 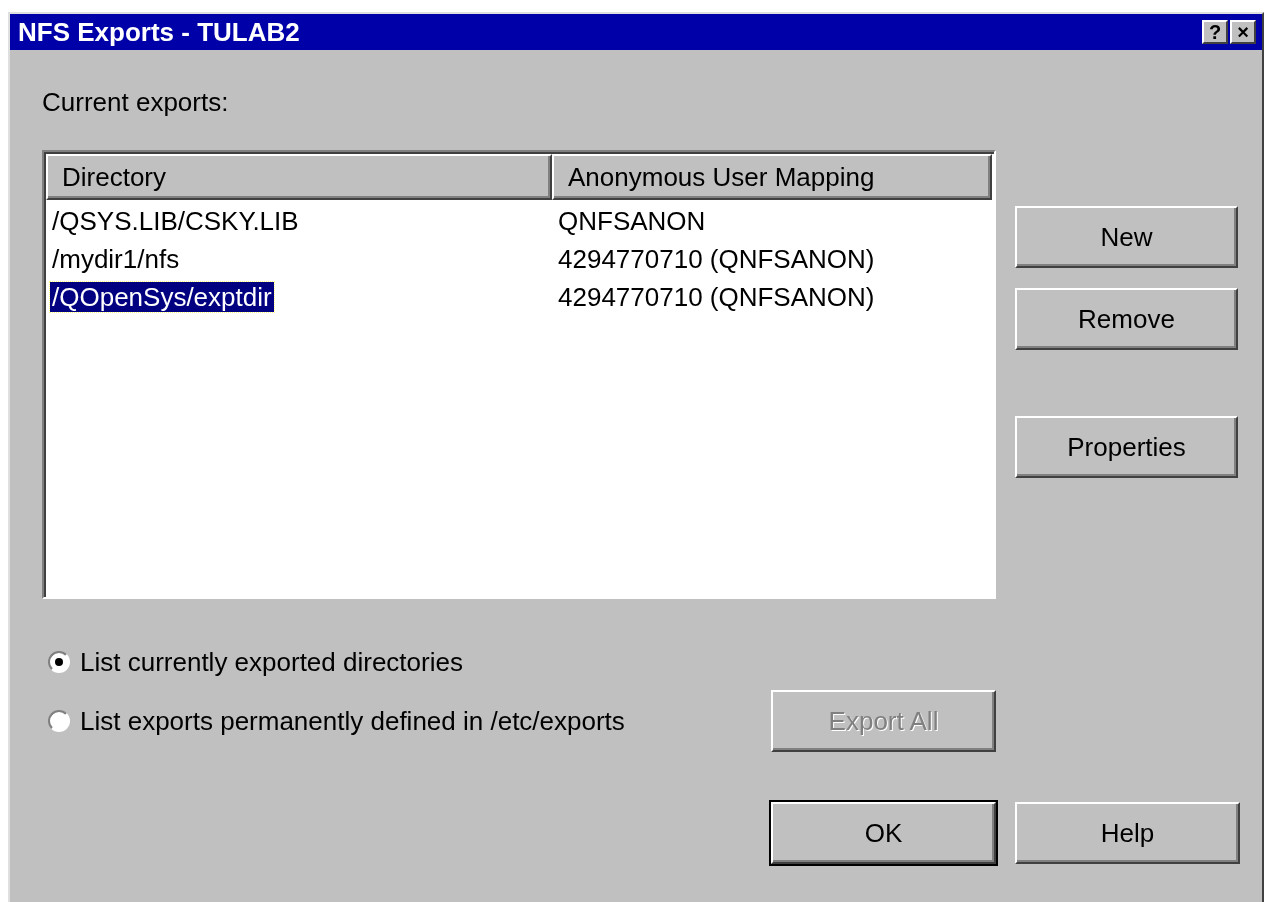 What do you see at coordinates (1126, 237) in the screenshot?
I see `action-button: New` at bounding box center [1126, 237].